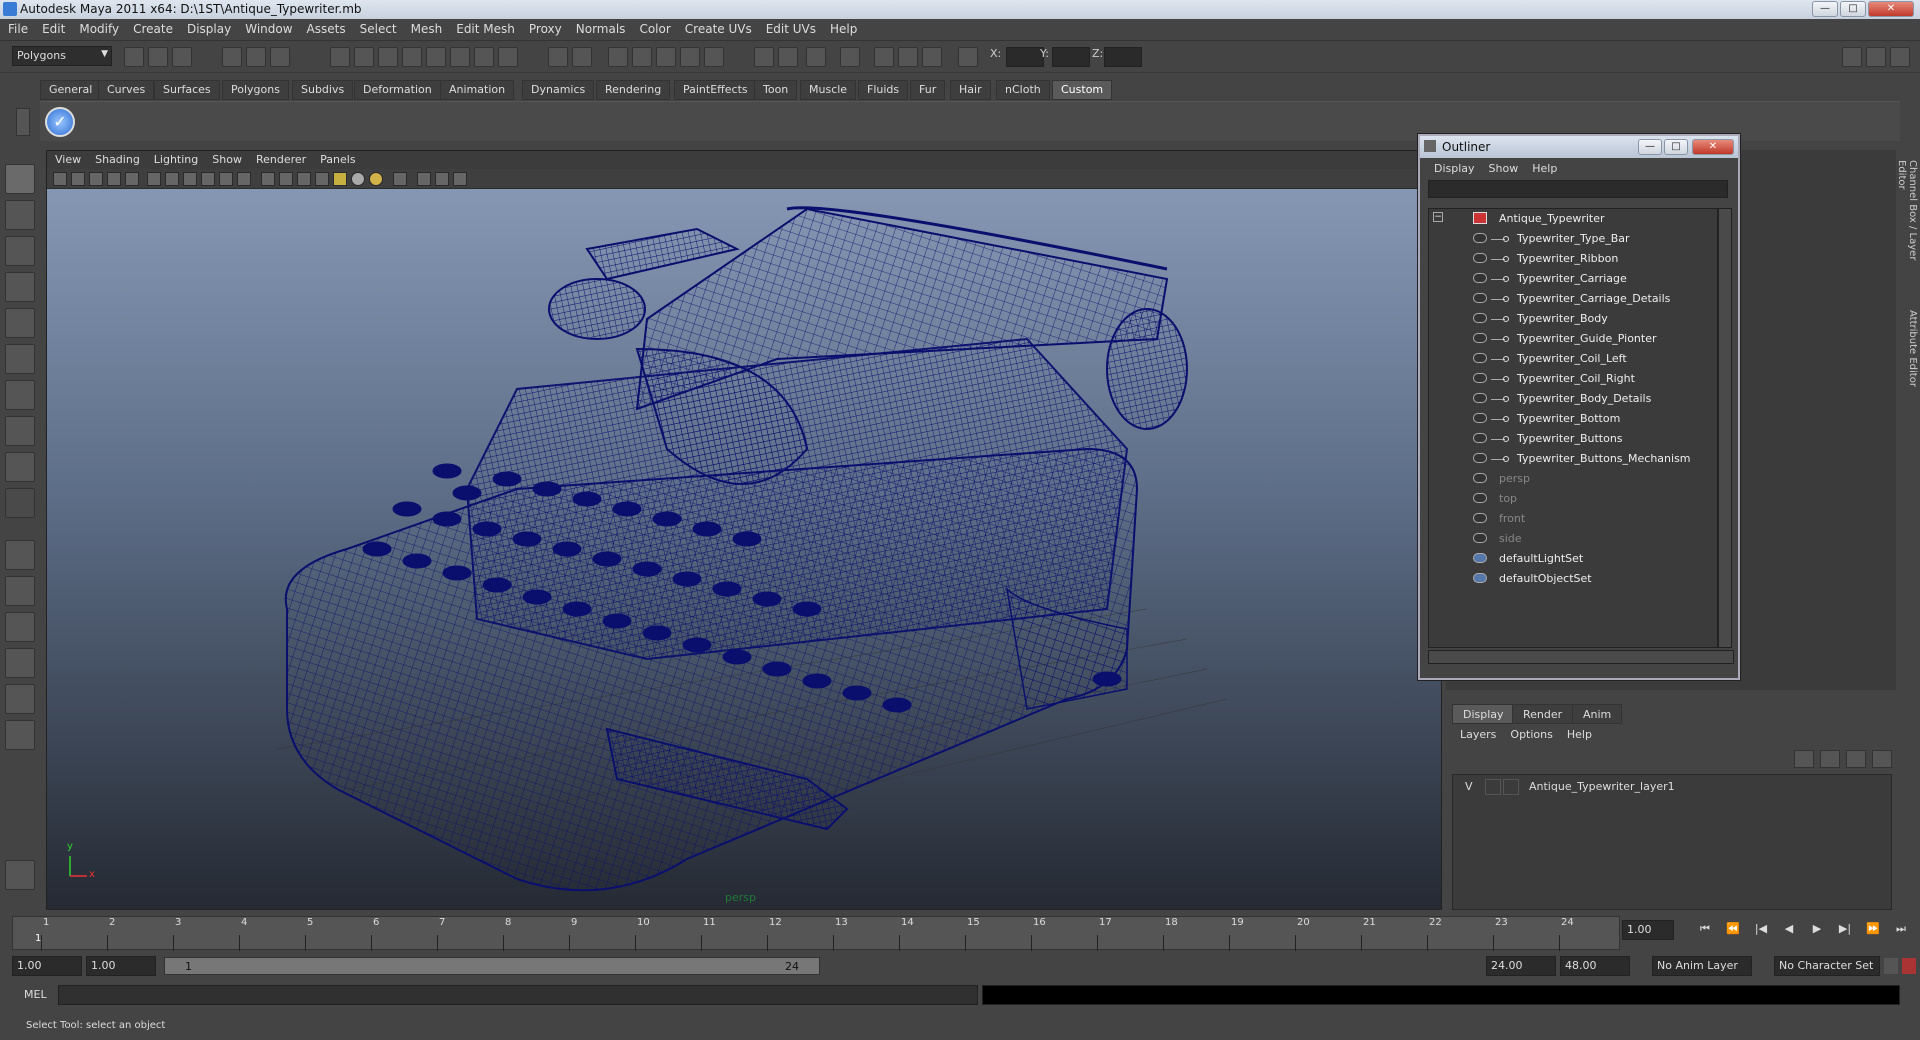  I want to click on step-forward-key-button: ⏩, so click(1873, 930).